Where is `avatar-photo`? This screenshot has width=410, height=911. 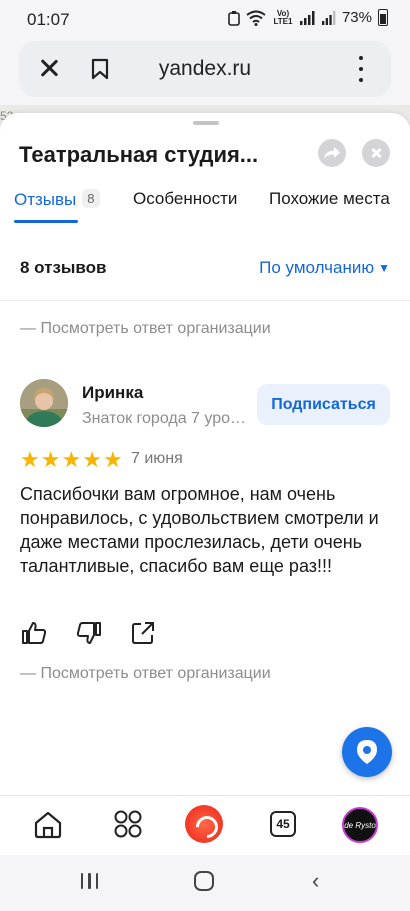
avatar-photo is located at coordinates (44, 403).